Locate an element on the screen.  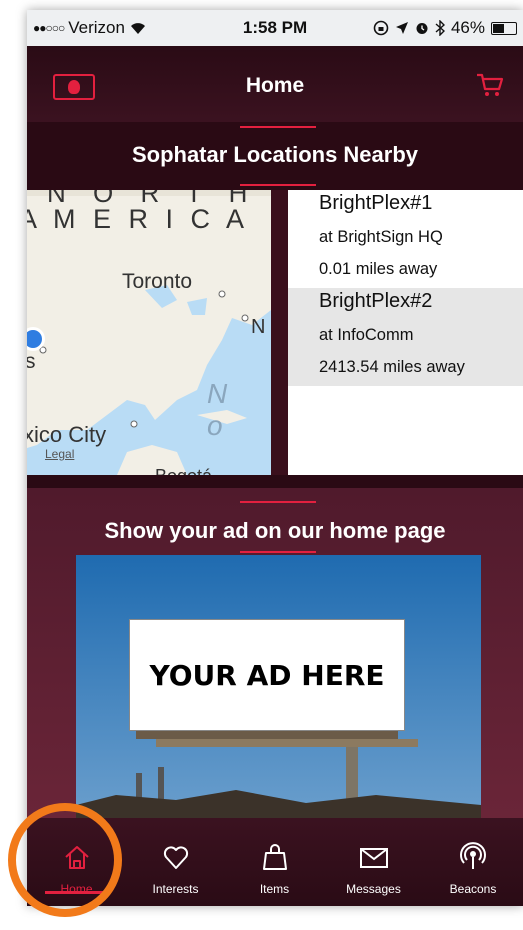
battery-fill is located at coordinates (499, 28).